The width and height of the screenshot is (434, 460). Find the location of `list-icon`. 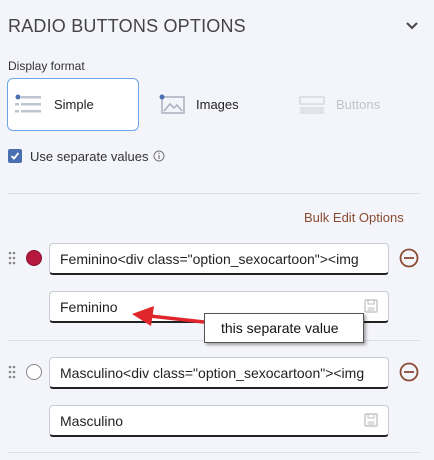

list-icon is located at coordinates (29, 105).